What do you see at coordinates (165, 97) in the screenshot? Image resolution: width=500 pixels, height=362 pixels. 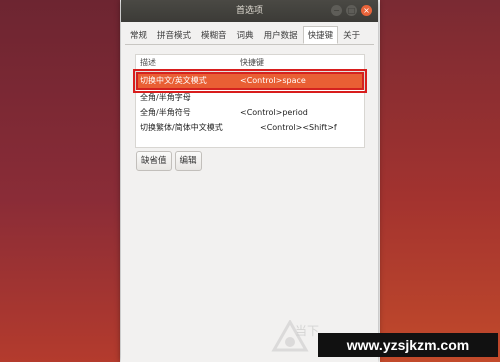 I see `row-description: 全角/半角字母` at bounding box center [165, 97].